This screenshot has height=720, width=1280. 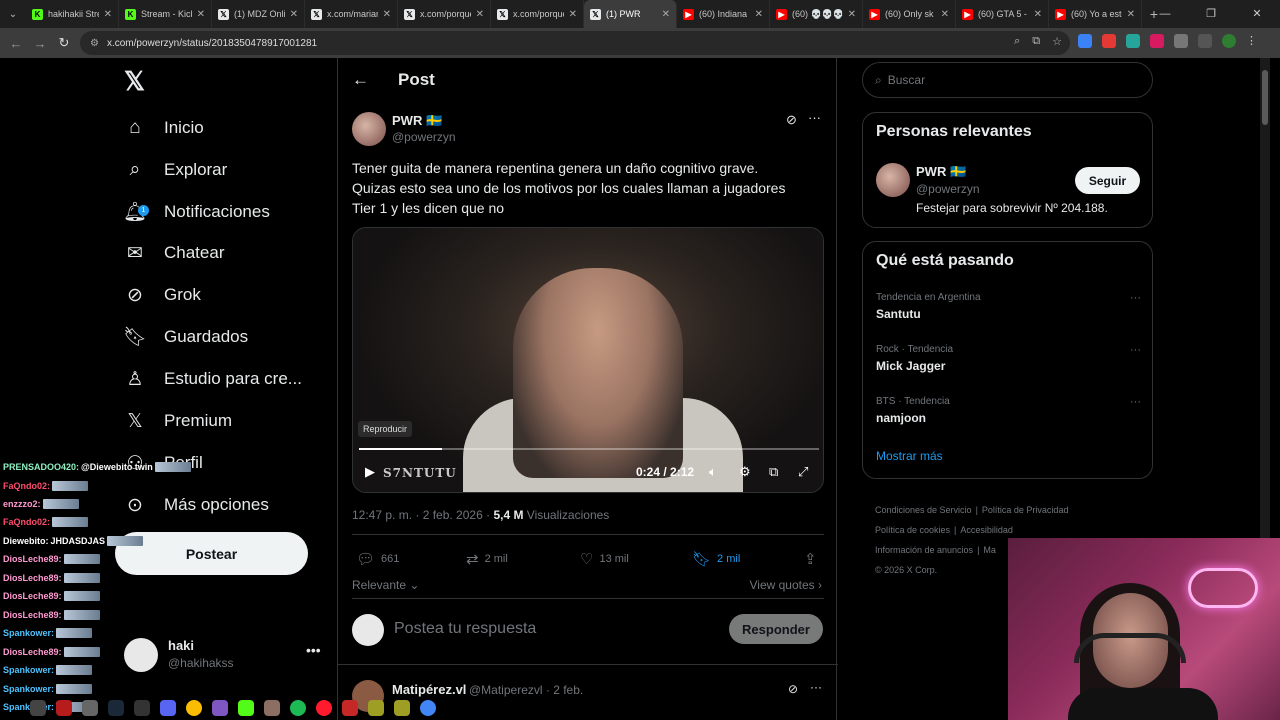 I want to click on account-switcher: haki @hakihakss •••, so click(x=224, y=656).